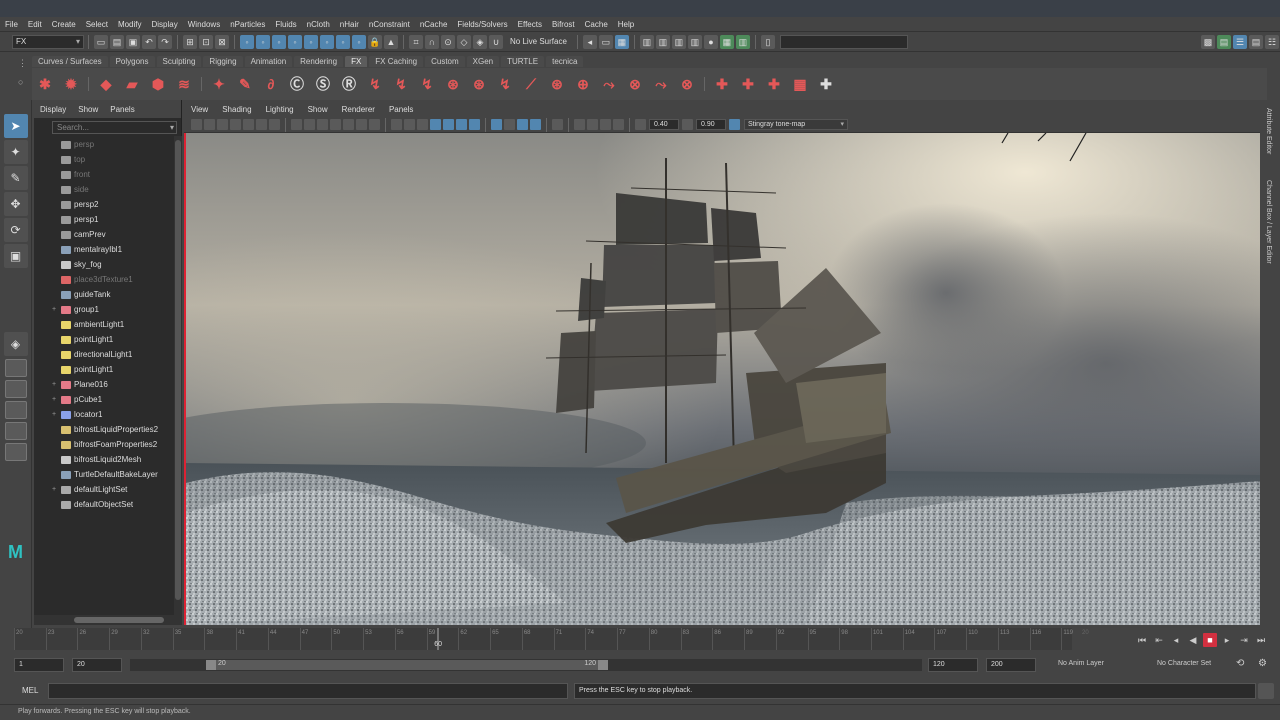  I want to click on hypershade-layout-icon, so click(15, 431).